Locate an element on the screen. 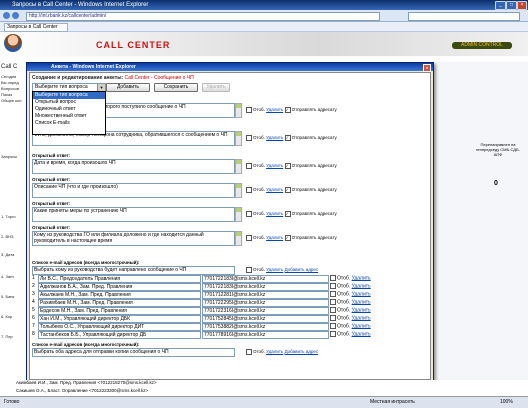 This screenshot has width=528, height=408. dropdown-option: Список E-mails is located at coordinates (69, 123).